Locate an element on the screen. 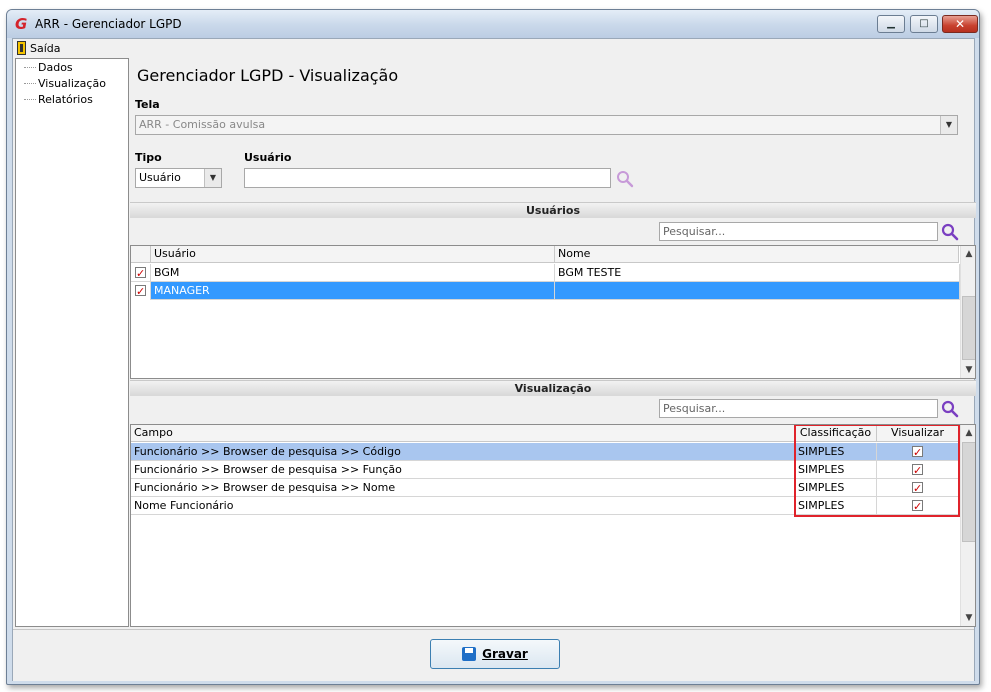  footer-bar: Gravar is located at coordinates (493, 655).